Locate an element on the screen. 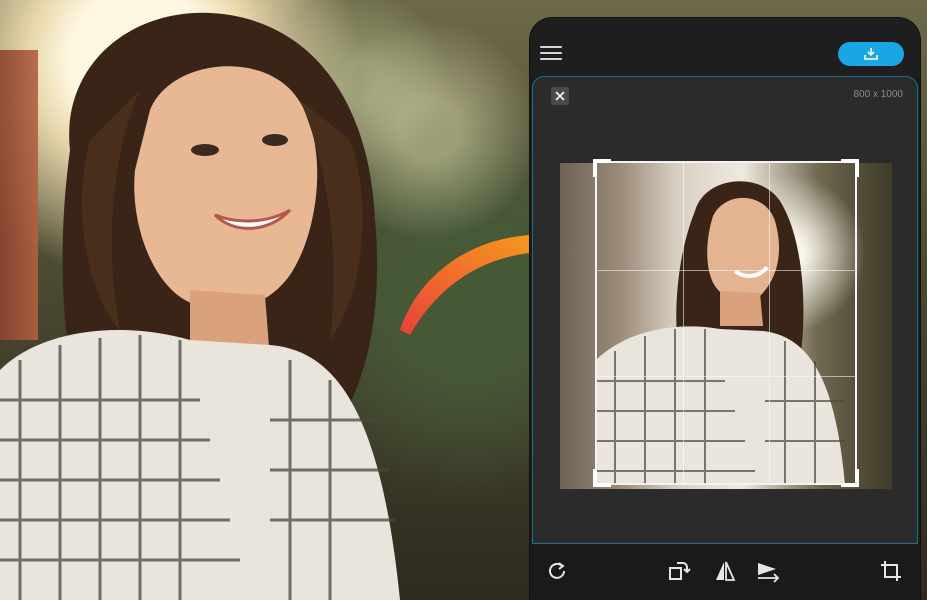  flip-icon is located at coordinates (726, 571).